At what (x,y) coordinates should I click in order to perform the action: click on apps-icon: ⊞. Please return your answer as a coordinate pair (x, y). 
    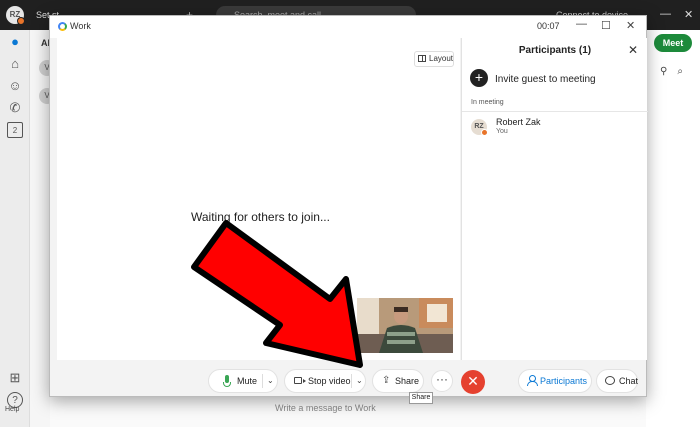
    Looking at the image, I should click on (15, 378).